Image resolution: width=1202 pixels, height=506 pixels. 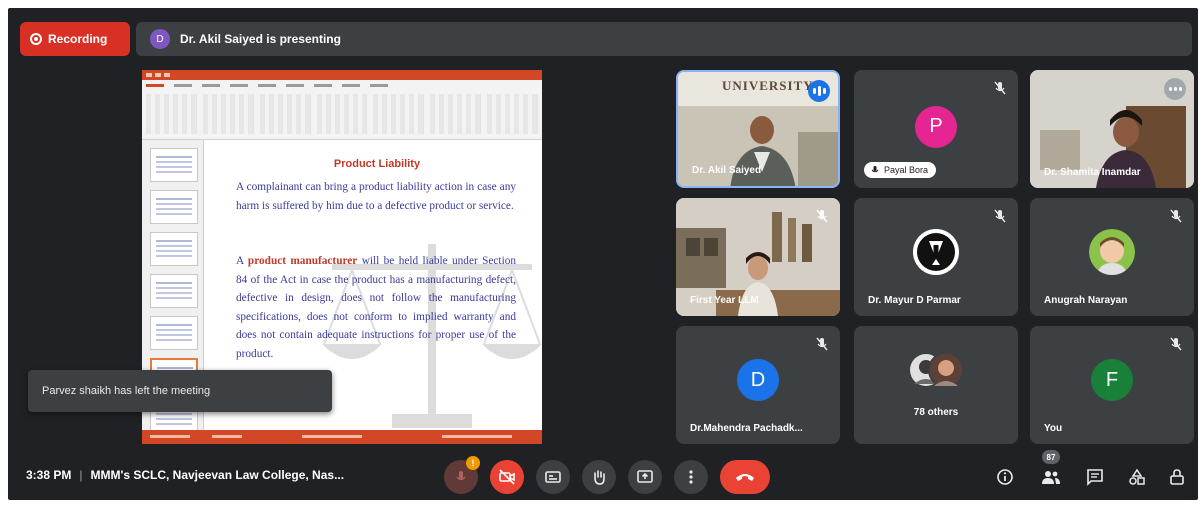 What do you see at coordinates (936, 252) in the screenshot?
I see `participant-avatar-lawyer-icon` at bounding box center [936, 252].